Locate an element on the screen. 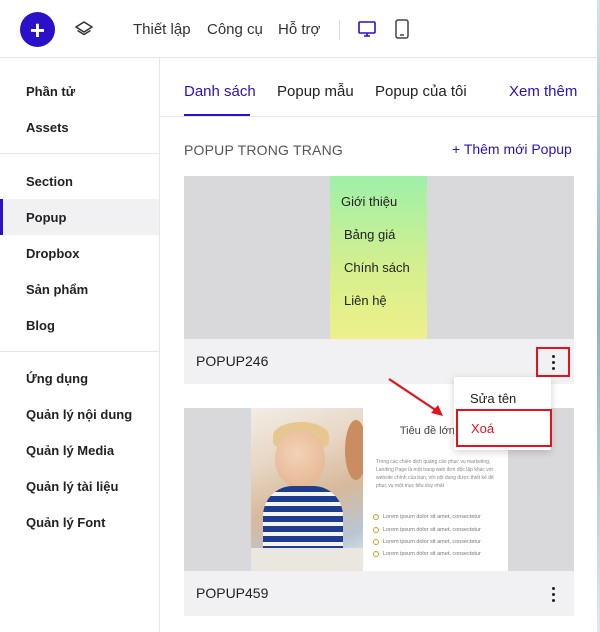 The image size is (600, 632). annotation-arrow-icon is located at coordinates (415, 397).